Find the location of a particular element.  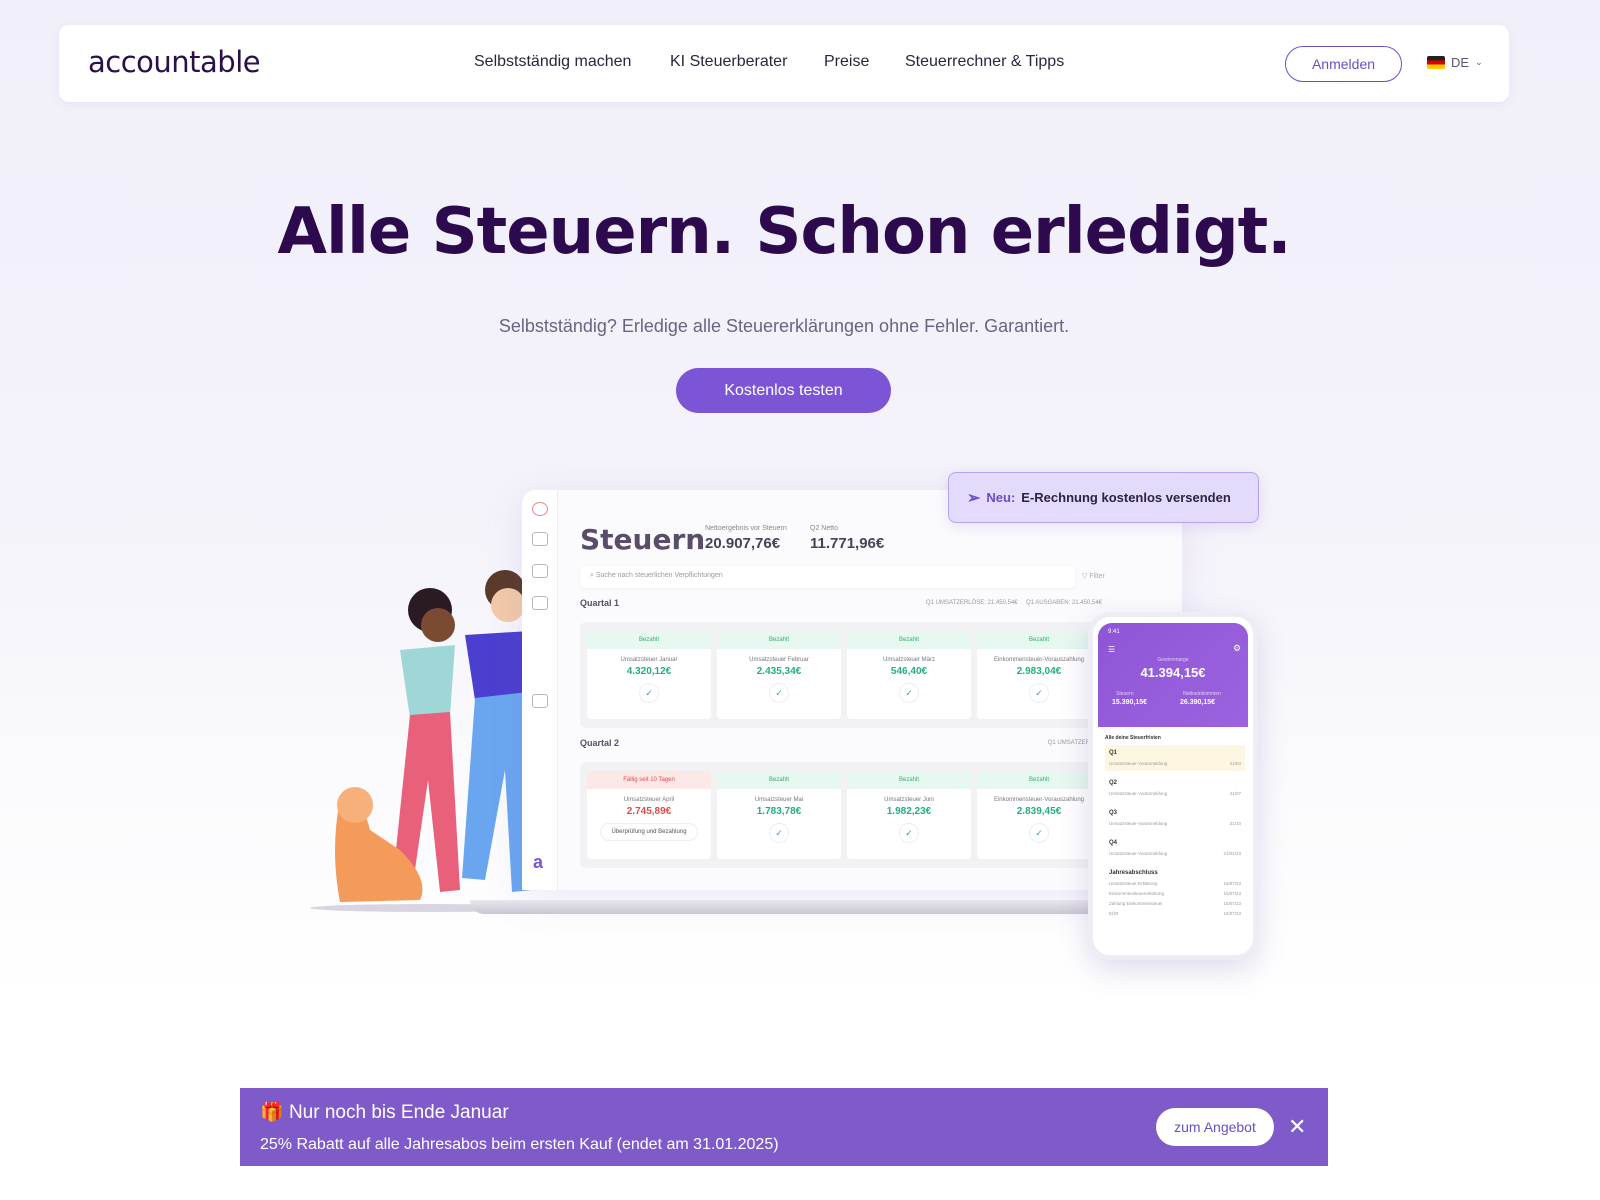

review-pay-button: Überprüfung und Bezahlung is located at coordinates (649, 832).